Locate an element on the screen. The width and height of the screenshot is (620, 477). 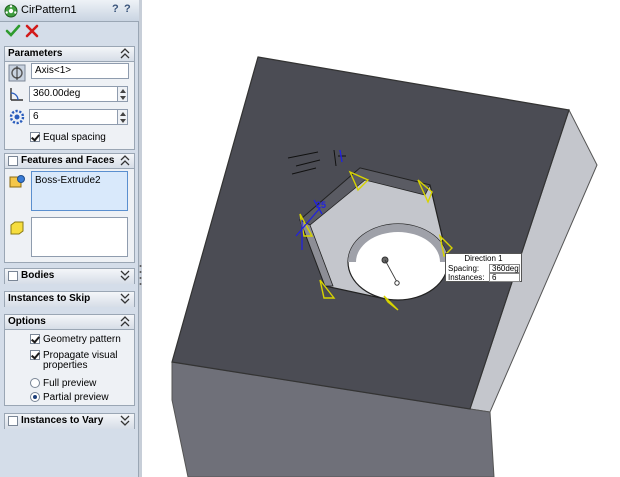
feature-icon is located at coordinates (17, 181).